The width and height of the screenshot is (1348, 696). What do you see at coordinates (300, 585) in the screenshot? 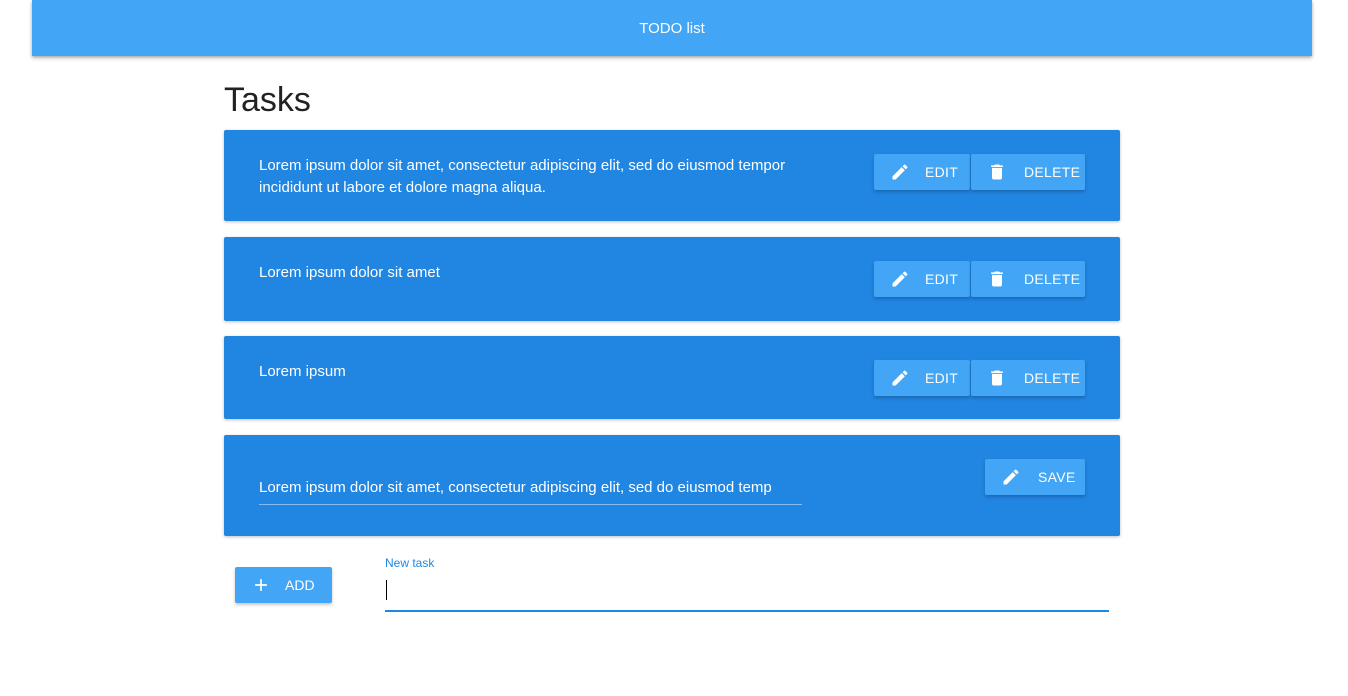
I see `add-button-label: ADD` at bounding box center [300, 585].